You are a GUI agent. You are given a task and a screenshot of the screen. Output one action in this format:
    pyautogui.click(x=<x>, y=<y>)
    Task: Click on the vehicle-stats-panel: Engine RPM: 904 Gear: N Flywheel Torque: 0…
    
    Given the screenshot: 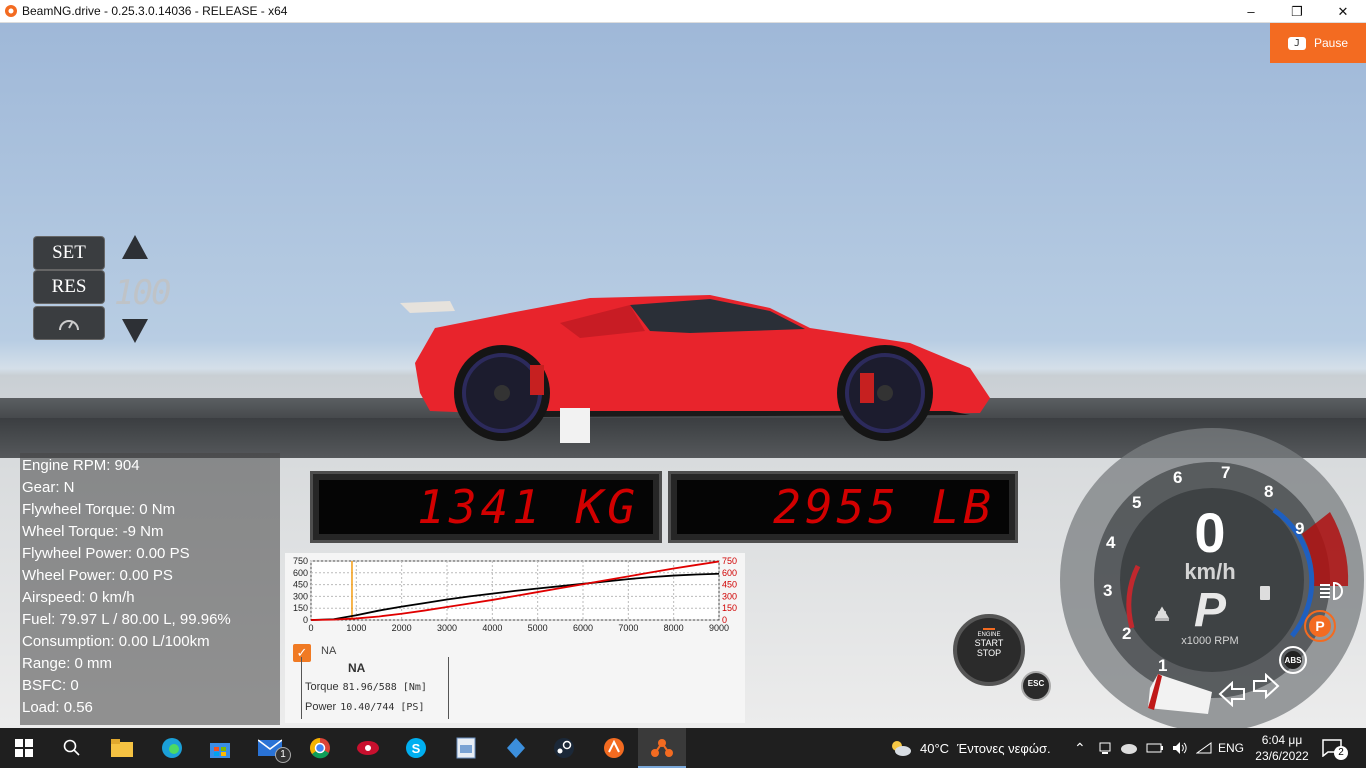 What is the action you would take?
    pyautogui.click(x=150, y=589)
    